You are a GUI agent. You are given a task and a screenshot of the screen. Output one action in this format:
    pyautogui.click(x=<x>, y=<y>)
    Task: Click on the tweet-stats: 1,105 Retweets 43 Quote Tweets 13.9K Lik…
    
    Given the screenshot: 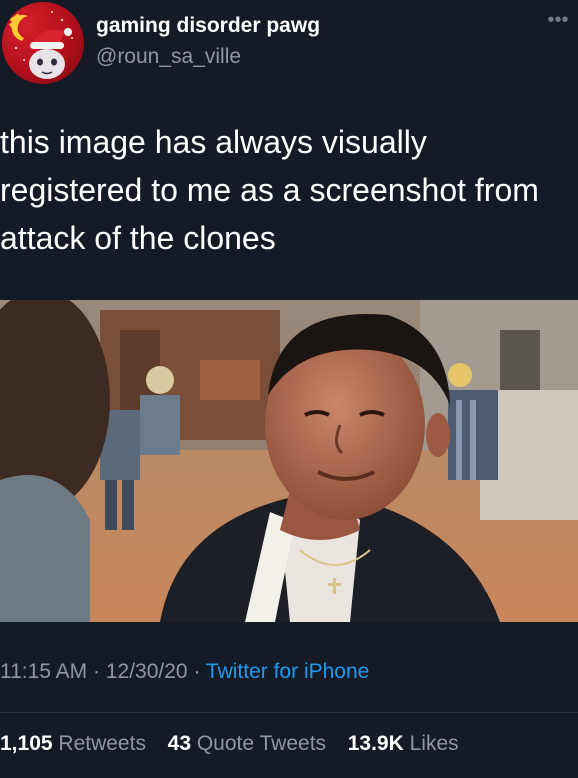 What is the action you would take?
    pyautogui.click(x=229, y=744)
    